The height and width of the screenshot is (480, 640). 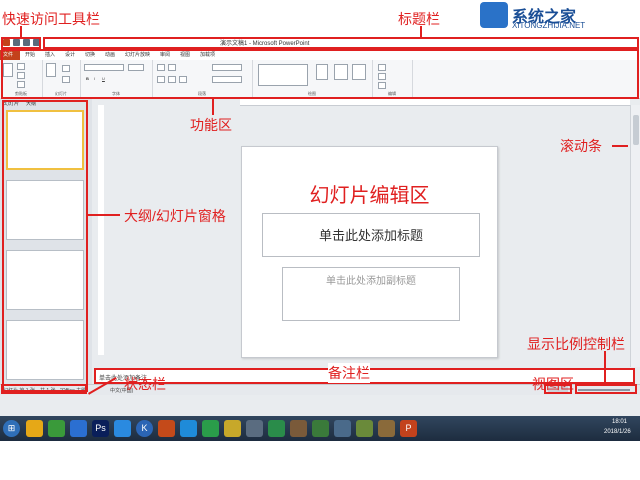 What do you see at coordinates (620, 422) in the screenshot?
I see `clock-time: 18:01` at bounding box center [620, 422].